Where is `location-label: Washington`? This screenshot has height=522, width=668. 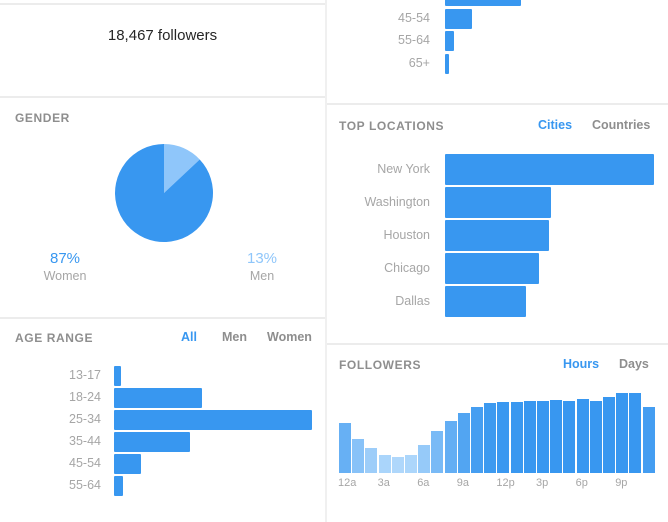 location-label: Washington is located at coordinates (397, 202).